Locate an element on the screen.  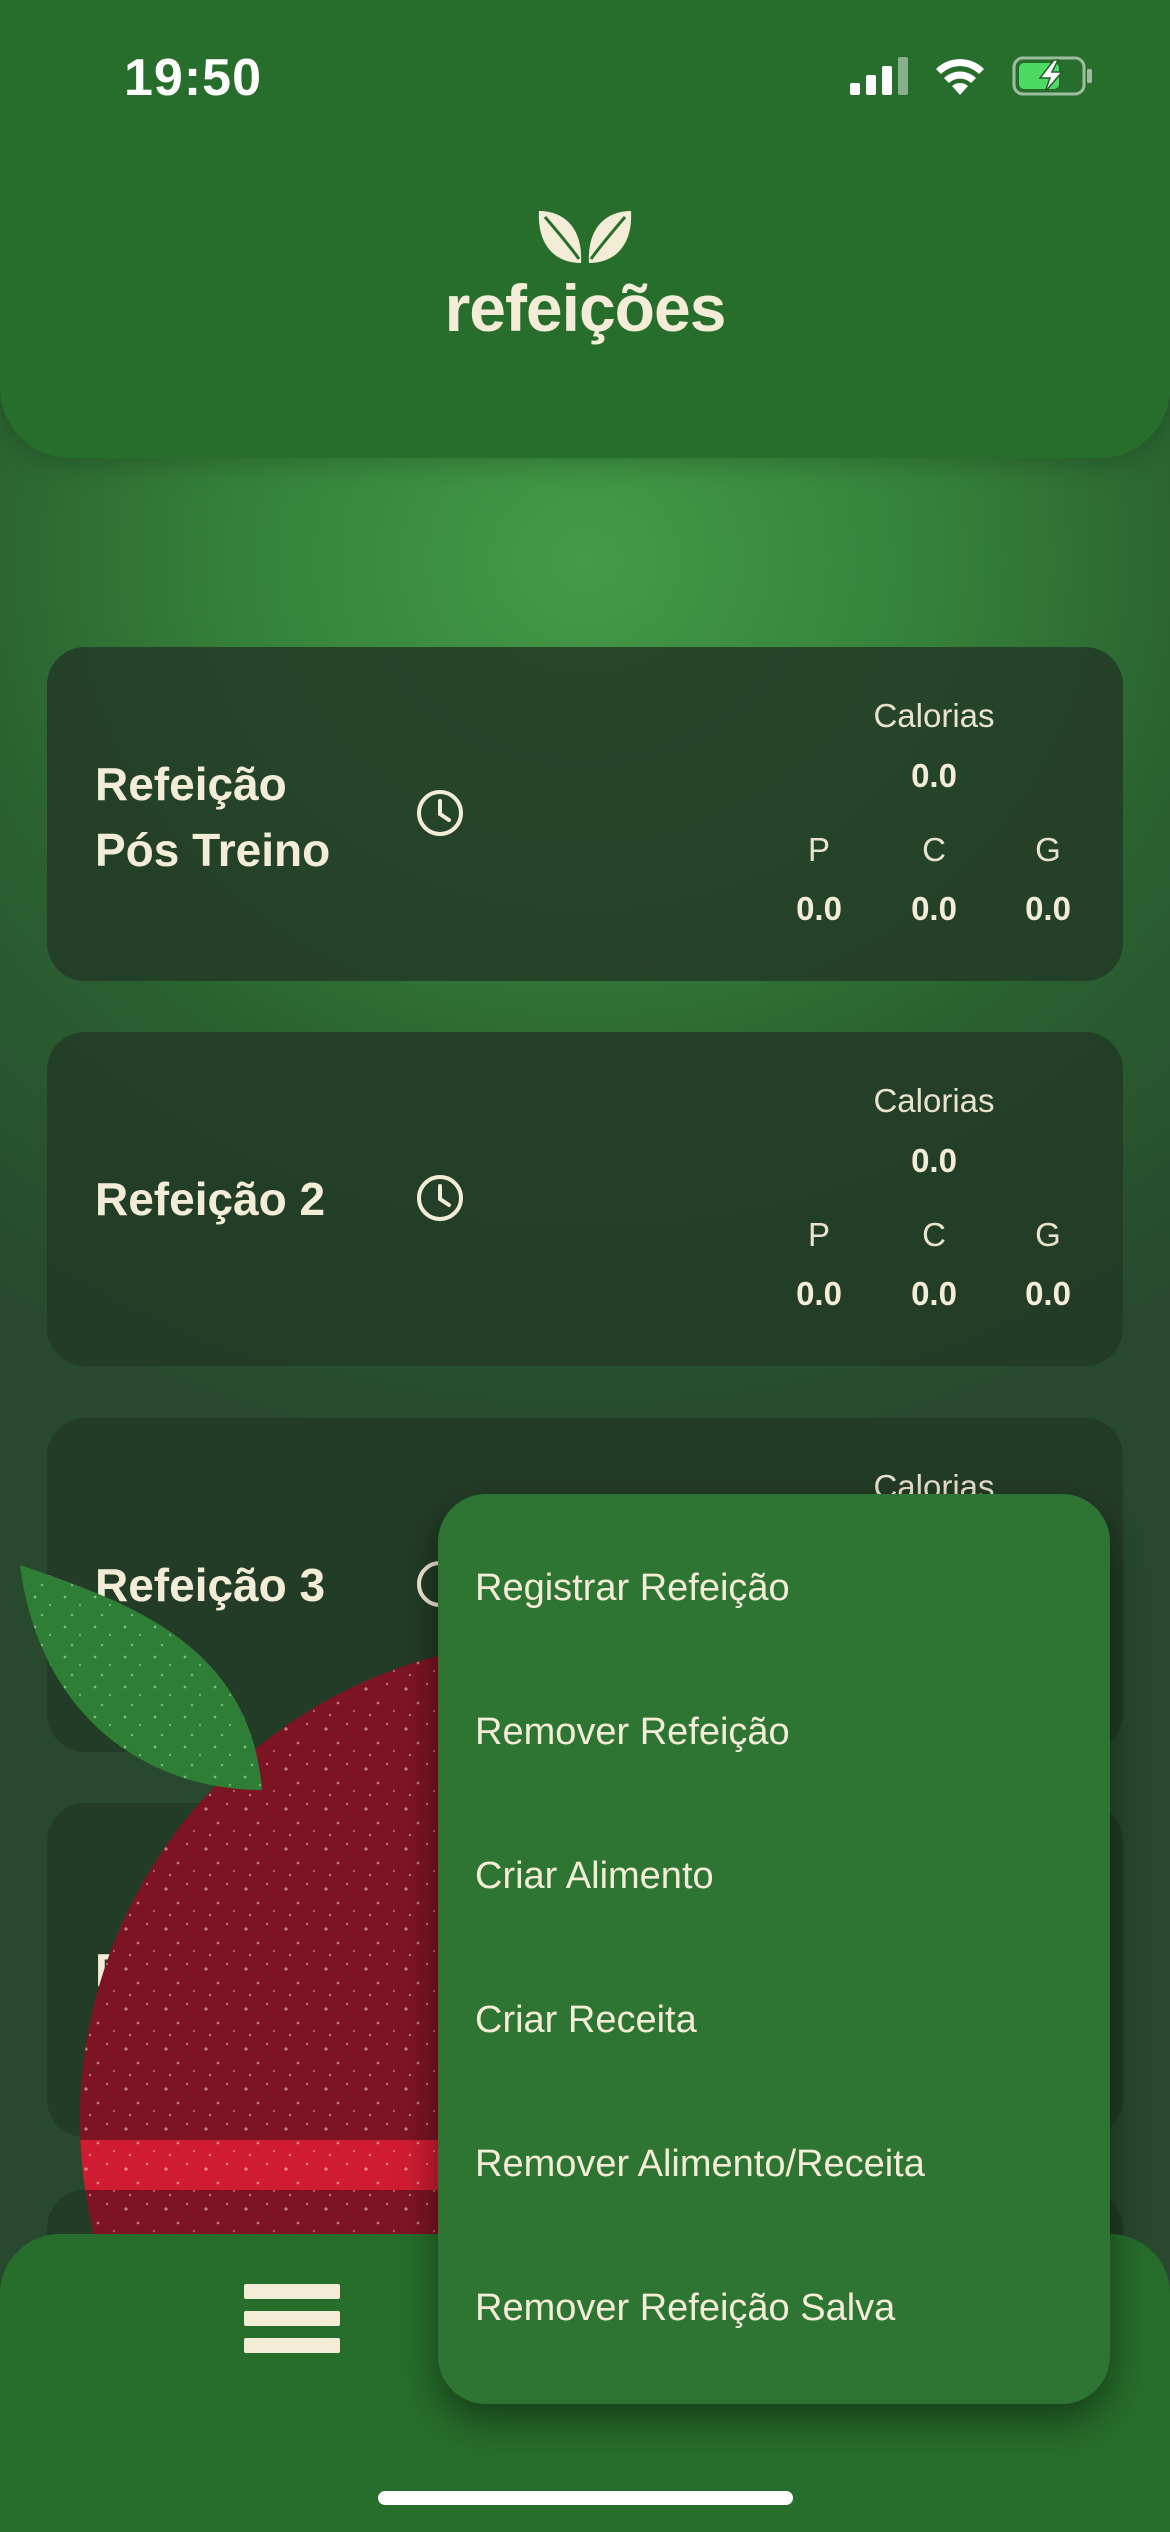
wifi-icon is located at coordinates (960, 77).